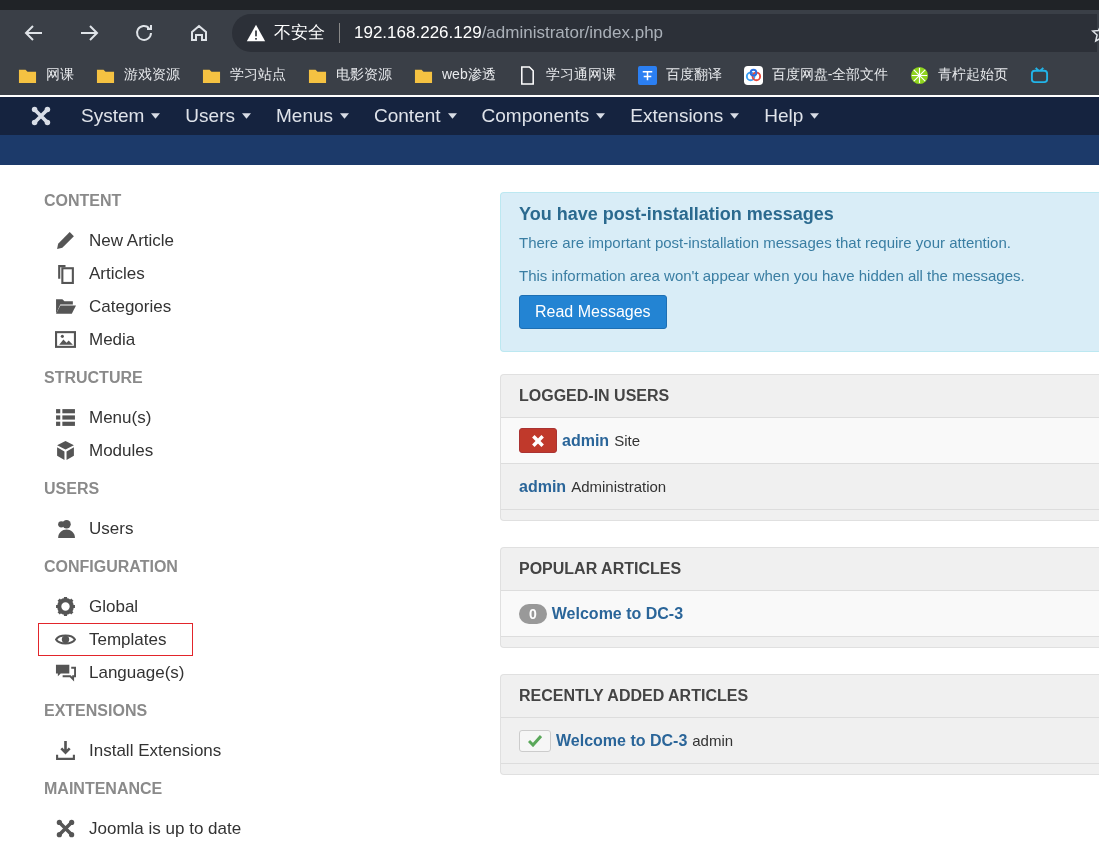 The height and width of the screenshot is (861, 1099). I want to click on logout-button, so click(538, 440).